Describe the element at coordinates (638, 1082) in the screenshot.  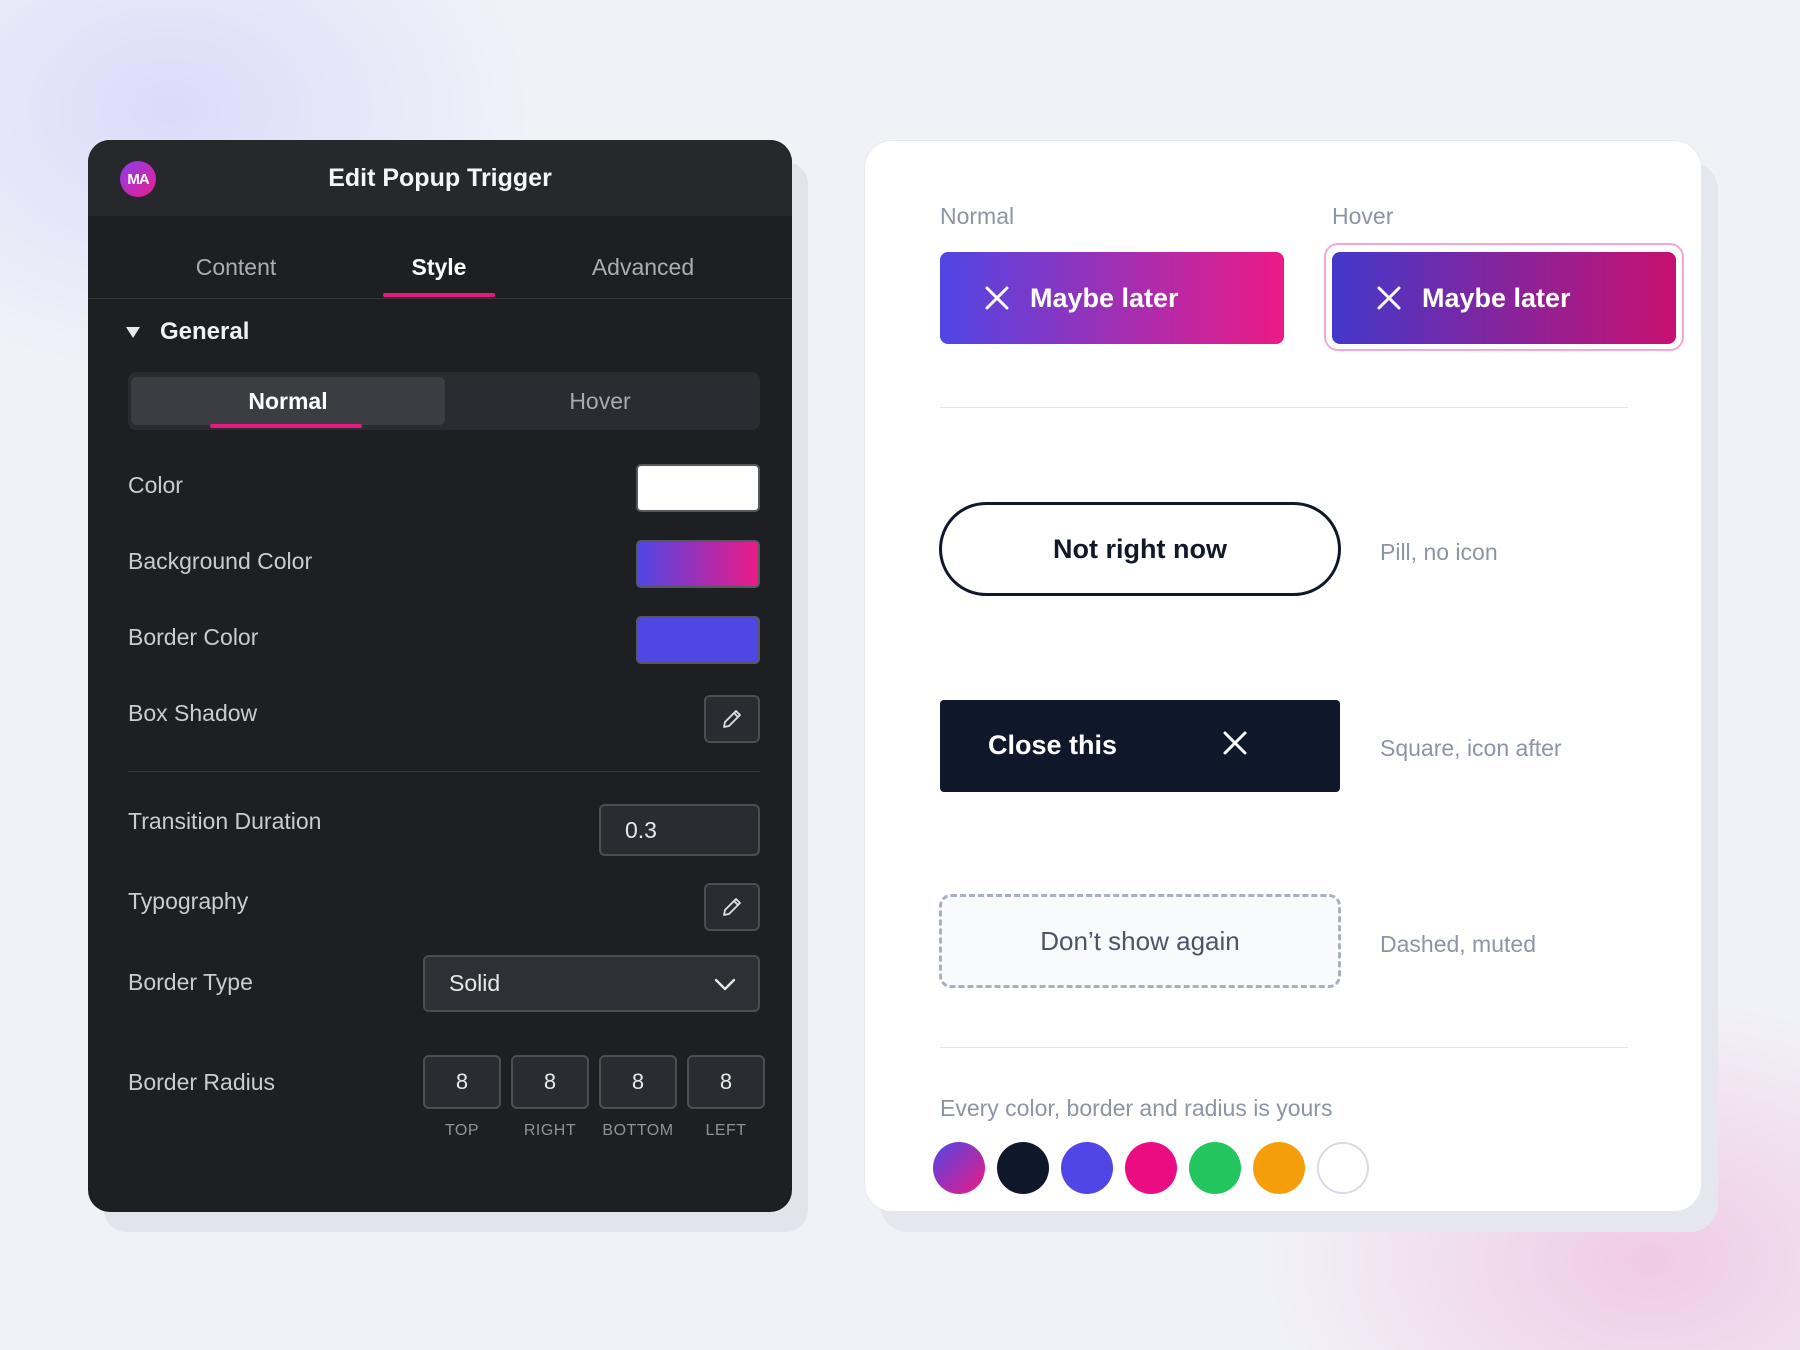
I see `border-radius-bottom-input: 8` at that location.